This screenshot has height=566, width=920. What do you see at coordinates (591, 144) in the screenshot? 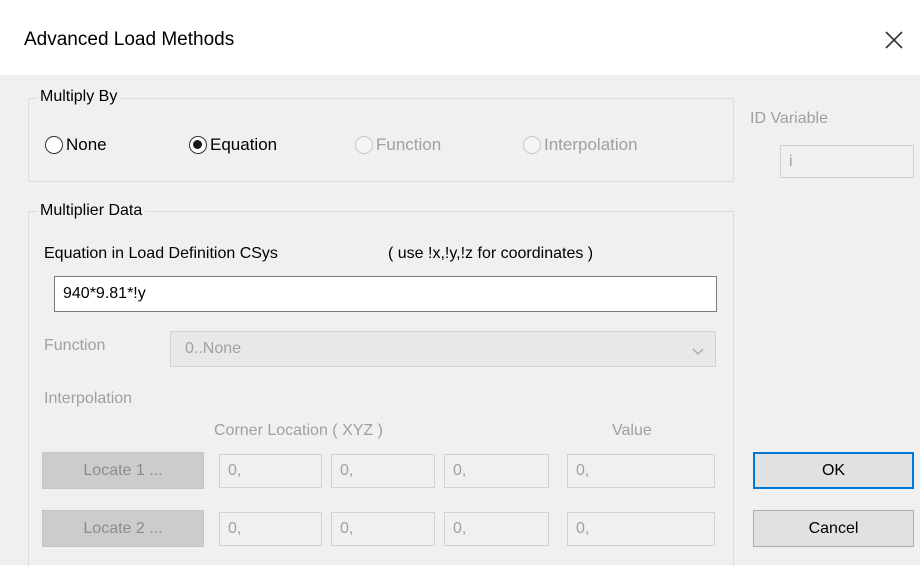
I see `radio-interpolation-label: Interpolation` at bounding box center [591, 144].